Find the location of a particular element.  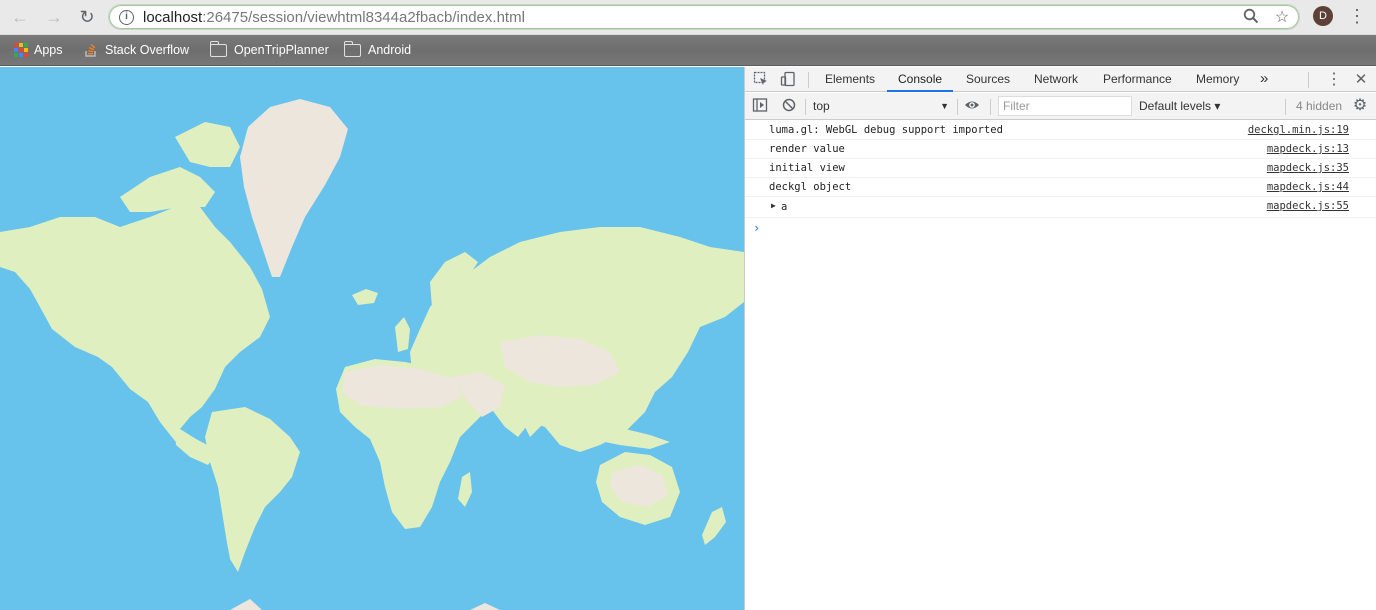

console-message: initial view mapdeck.js:35 is located at coordinates (1060, 168).